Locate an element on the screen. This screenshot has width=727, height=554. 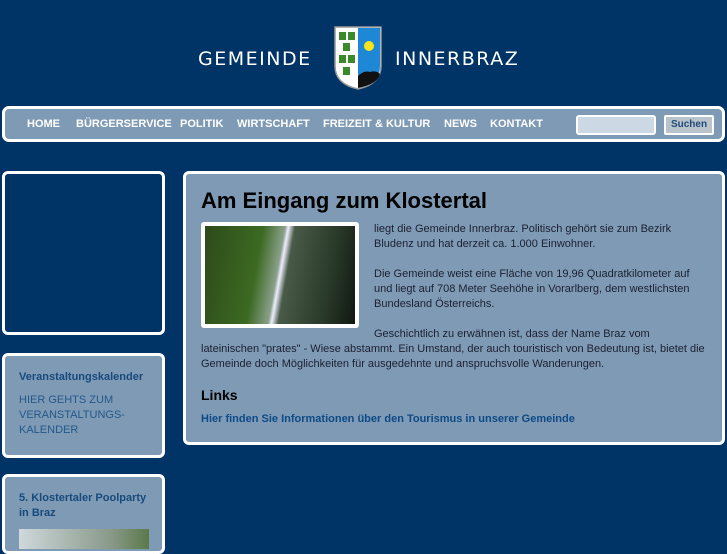
links-heading: Links is located at coordinates (219, 395).